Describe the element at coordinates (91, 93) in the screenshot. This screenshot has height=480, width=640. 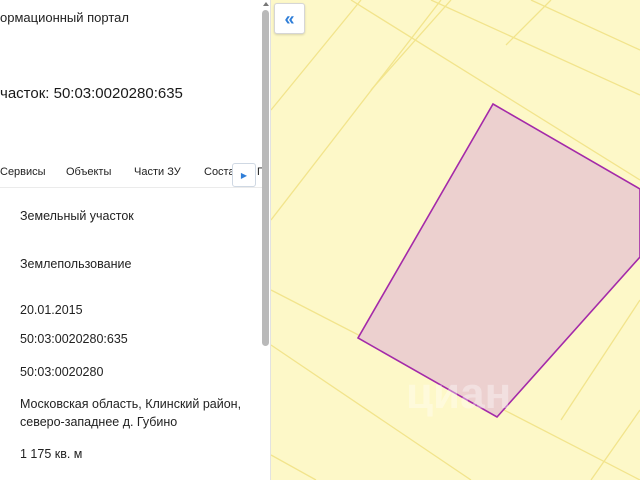
I see `parcel-title: часток: 50:03:0020280:635` at that location.